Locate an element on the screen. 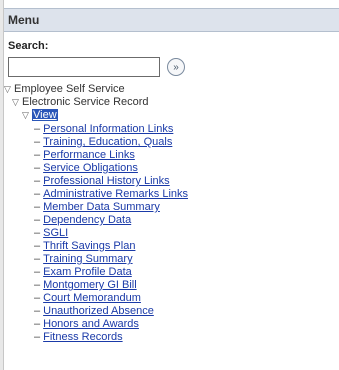 The image size is (339, 370). administrative-remarks-links: Administrative Remarks Links is located at coordinates (115, 194).